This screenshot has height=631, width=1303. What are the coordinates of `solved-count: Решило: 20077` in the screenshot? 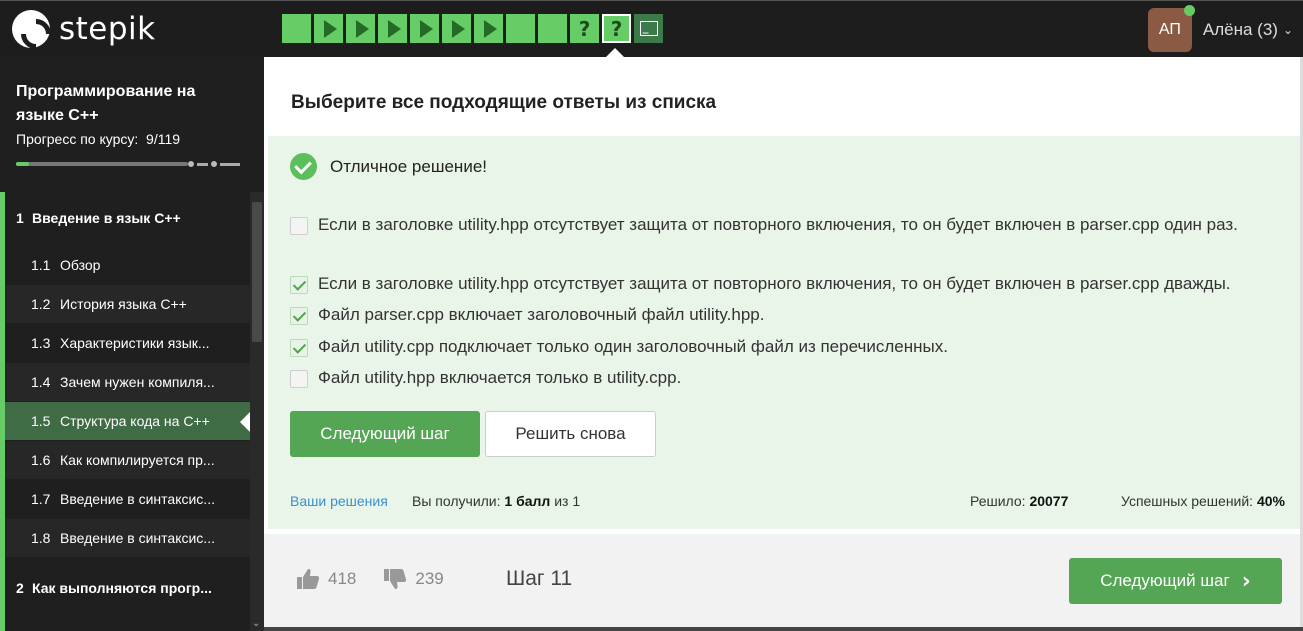 It's located at (1019, 501).